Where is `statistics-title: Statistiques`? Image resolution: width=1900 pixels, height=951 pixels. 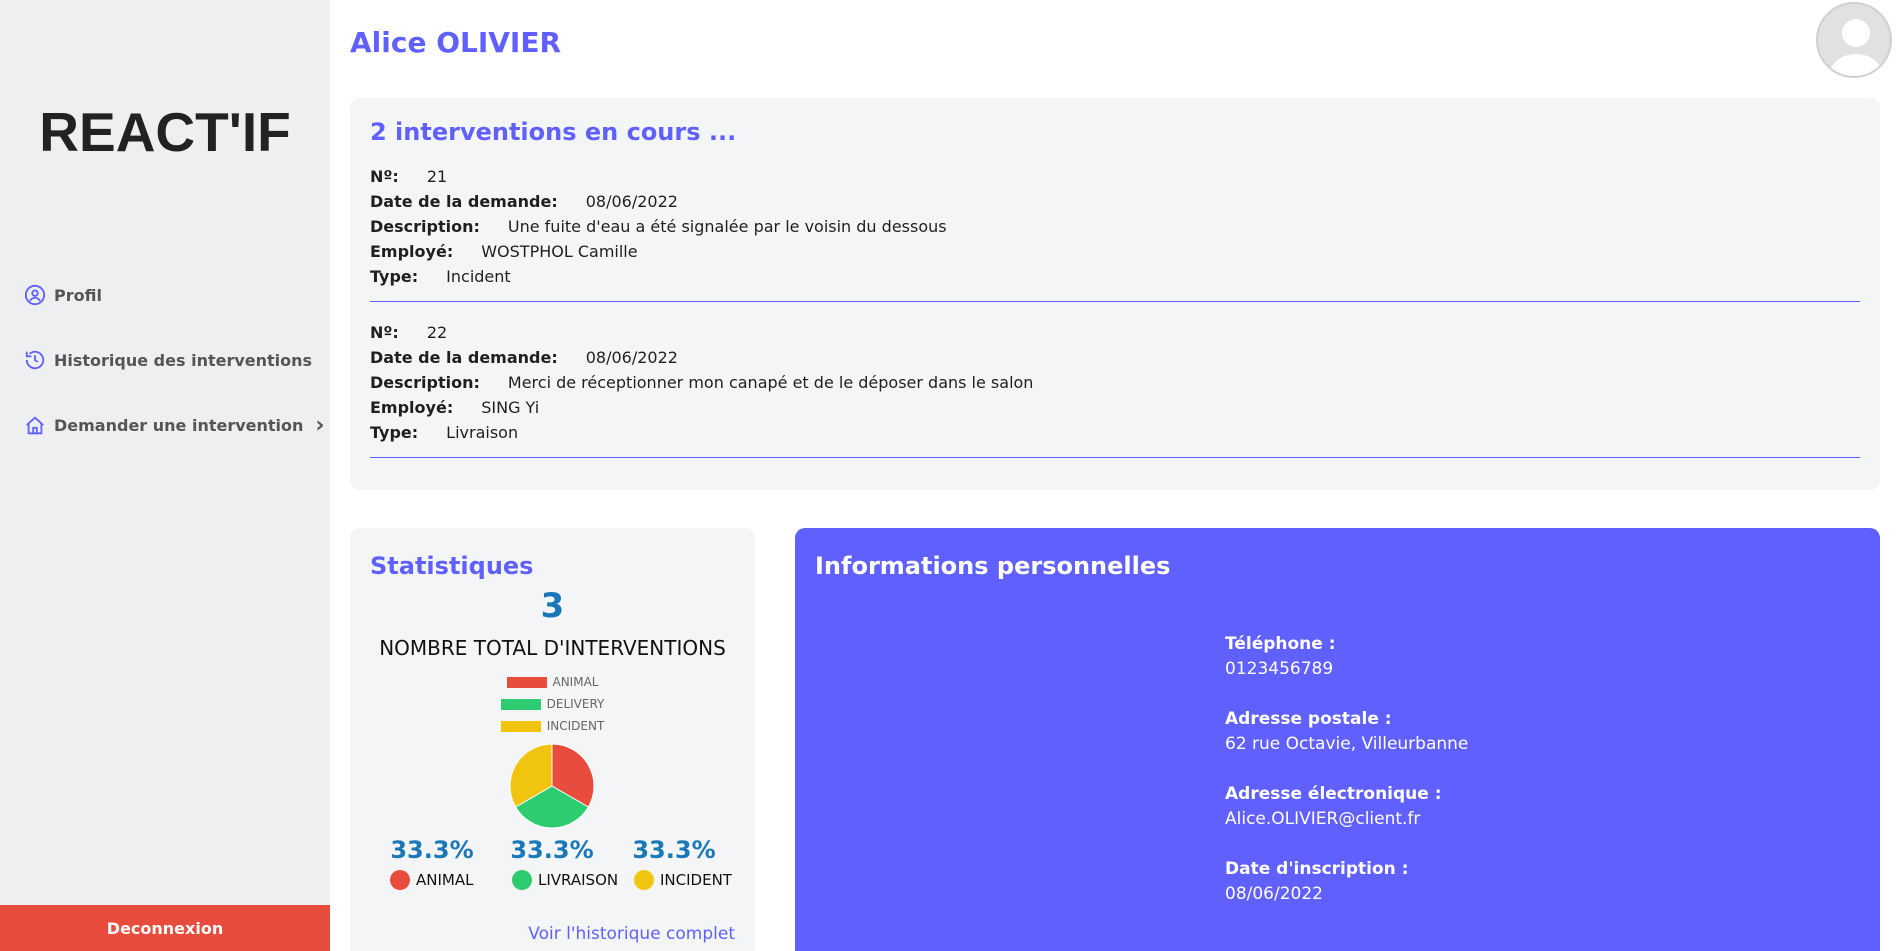
statistics-title: Statistiques is located at coordinates (452, 566).